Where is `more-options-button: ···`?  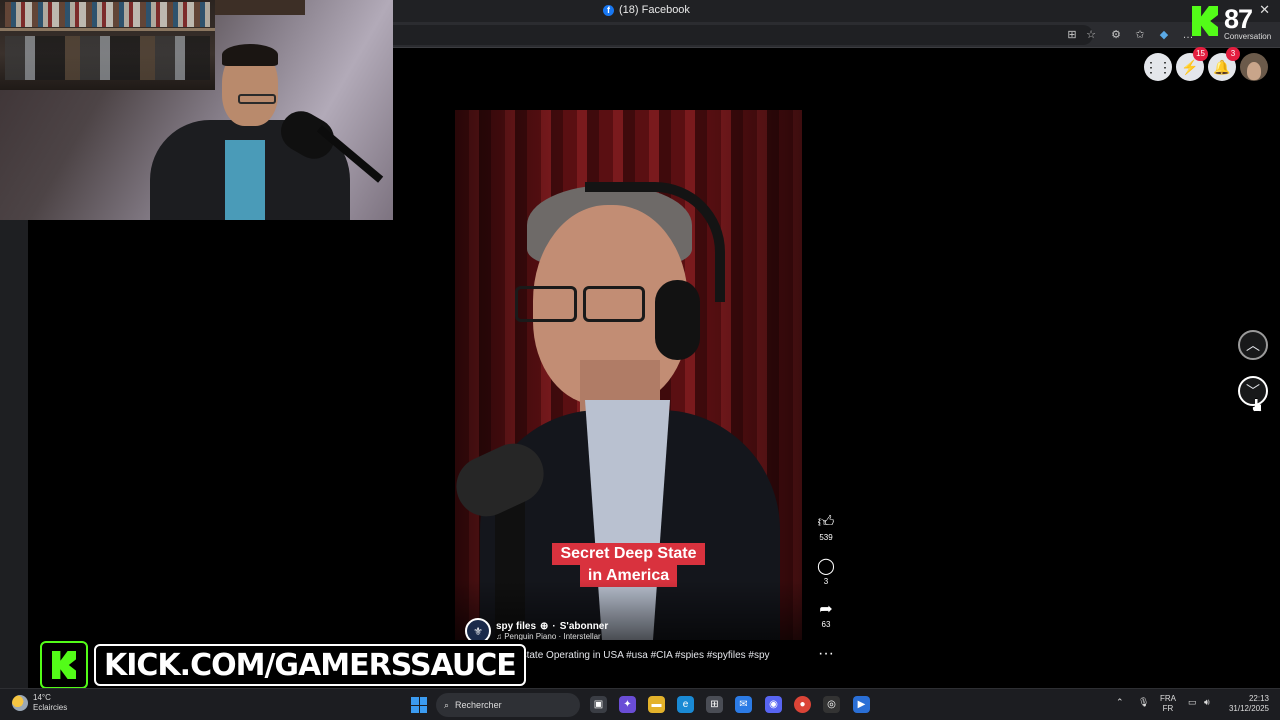
more-options-button: ··· is located at coordinates (826, 654).